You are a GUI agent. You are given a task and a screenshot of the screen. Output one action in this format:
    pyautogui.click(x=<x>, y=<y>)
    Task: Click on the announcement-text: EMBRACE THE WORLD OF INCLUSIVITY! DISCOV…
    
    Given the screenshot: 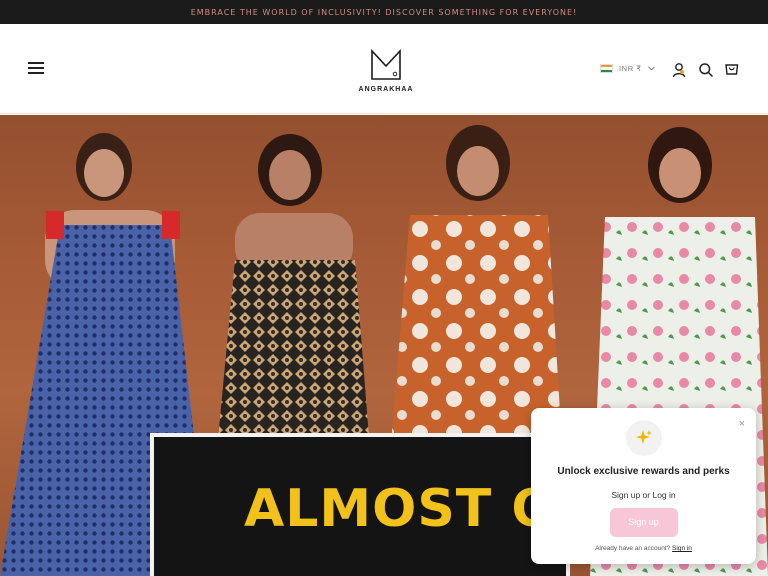 What is the action you would take?
    pyautogui.click(x=384, y=12)
    